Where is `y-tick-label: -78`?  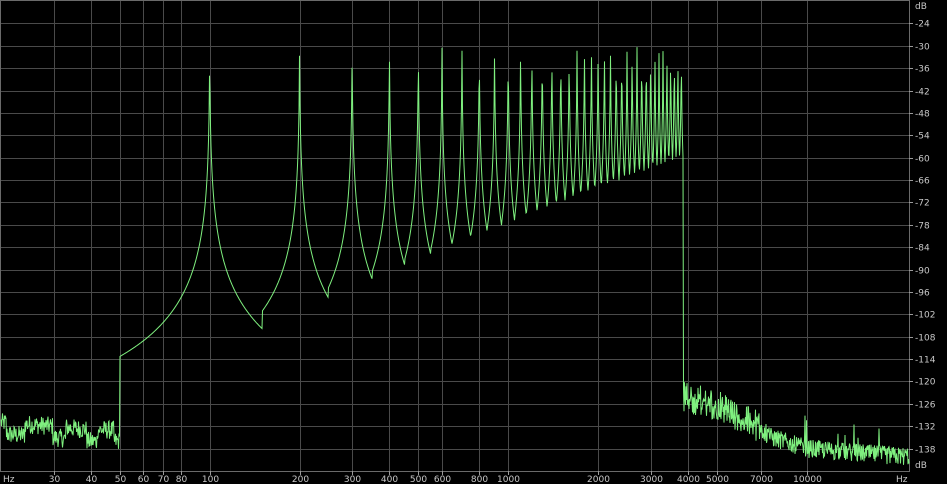 y-tick-label: -78 is located at coordinates (922, 227).